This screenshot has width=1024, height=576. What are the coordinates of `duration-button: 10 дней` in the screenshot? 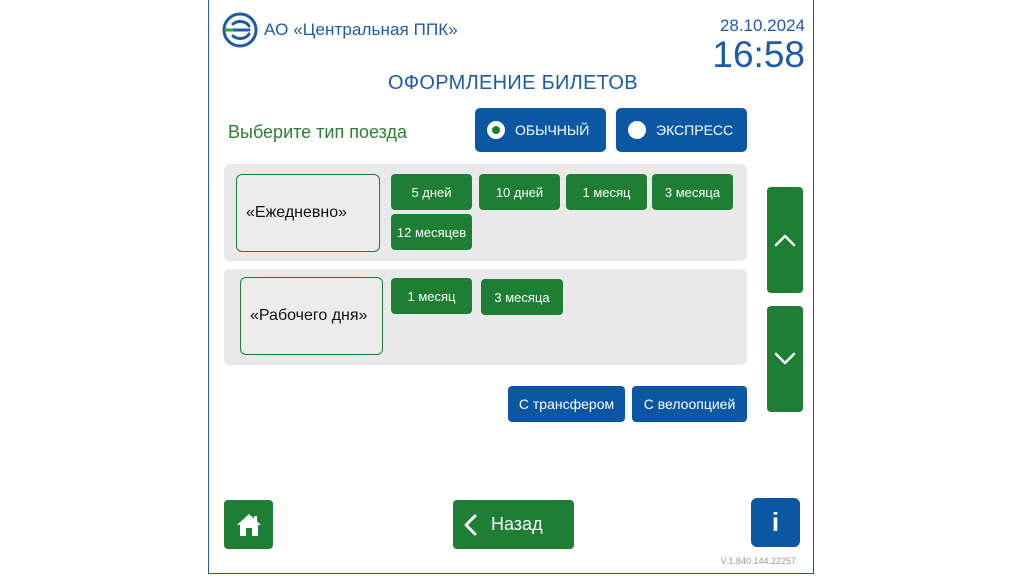 It's located at (519, 192).